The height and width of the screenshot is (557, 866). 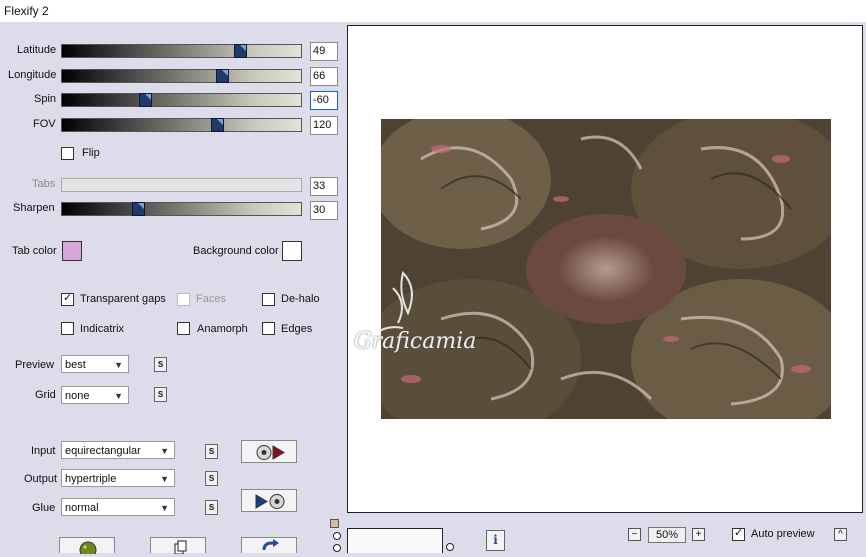 What do you see at coordinates (395, 540) in the screenshot?
I see `navigator-thumbnail` at bounding box center [395, 540].